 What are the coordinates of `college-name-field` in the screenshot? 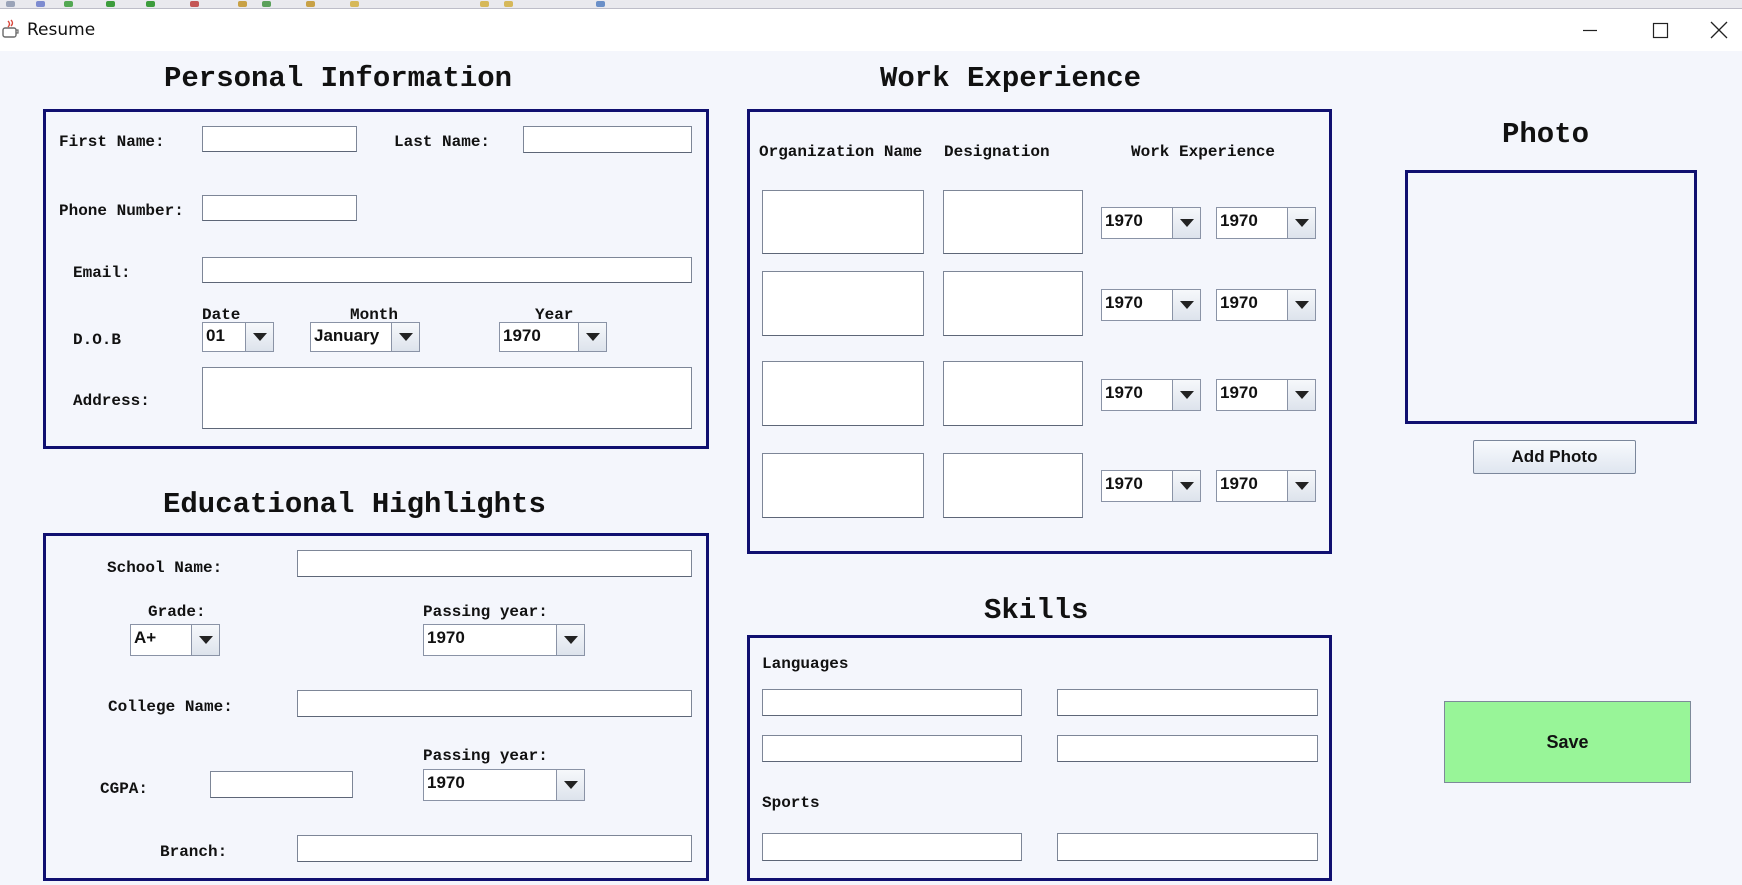 It's located at (494, 703).